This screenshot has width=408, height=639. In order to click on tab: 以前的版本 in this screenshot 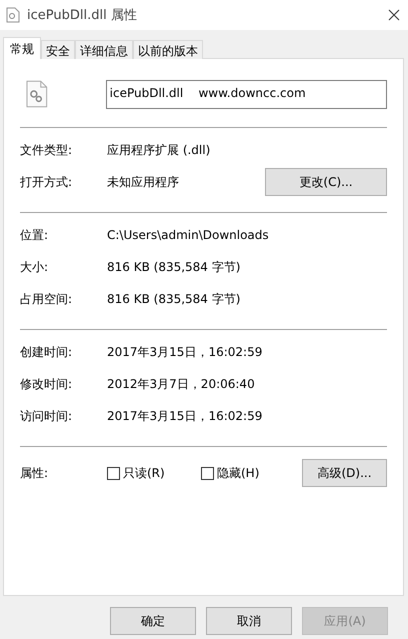, I will do `click(168, 49)`.